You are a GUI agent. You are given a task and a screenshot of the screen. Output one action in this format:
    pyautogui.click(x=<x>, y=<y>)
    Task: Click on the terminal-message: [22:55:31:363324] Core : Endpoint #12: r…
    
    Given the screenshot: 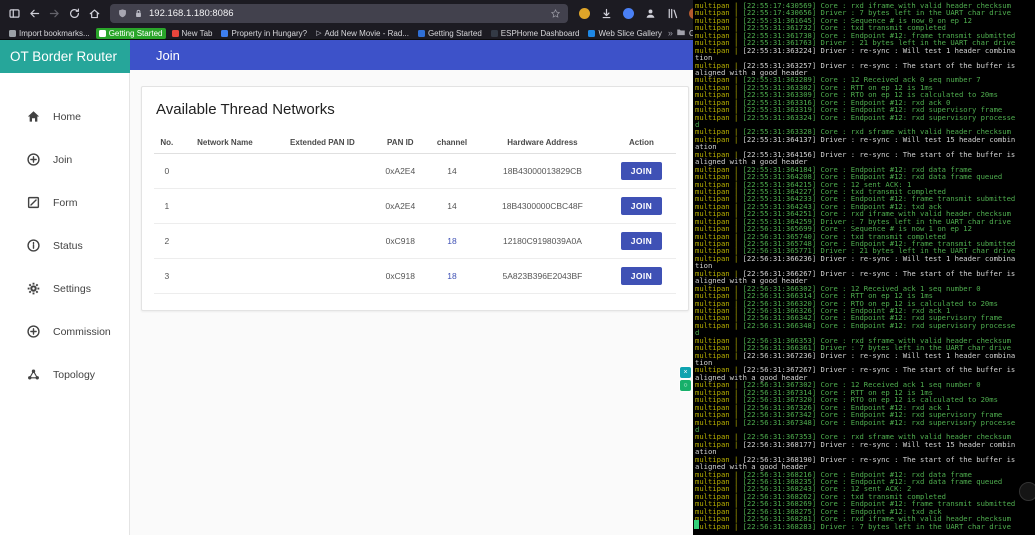 What is the action you would take?
    pyautogui.click(x=879, y=117)
    